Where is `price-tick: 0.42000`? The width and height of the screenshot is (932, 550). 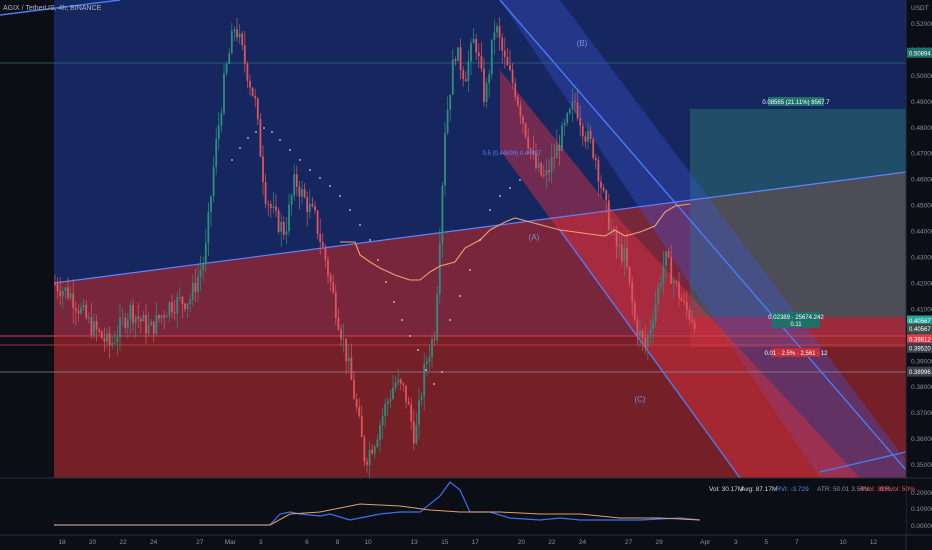
price-tick: 0.42000 is located at coordinates (921, 283).